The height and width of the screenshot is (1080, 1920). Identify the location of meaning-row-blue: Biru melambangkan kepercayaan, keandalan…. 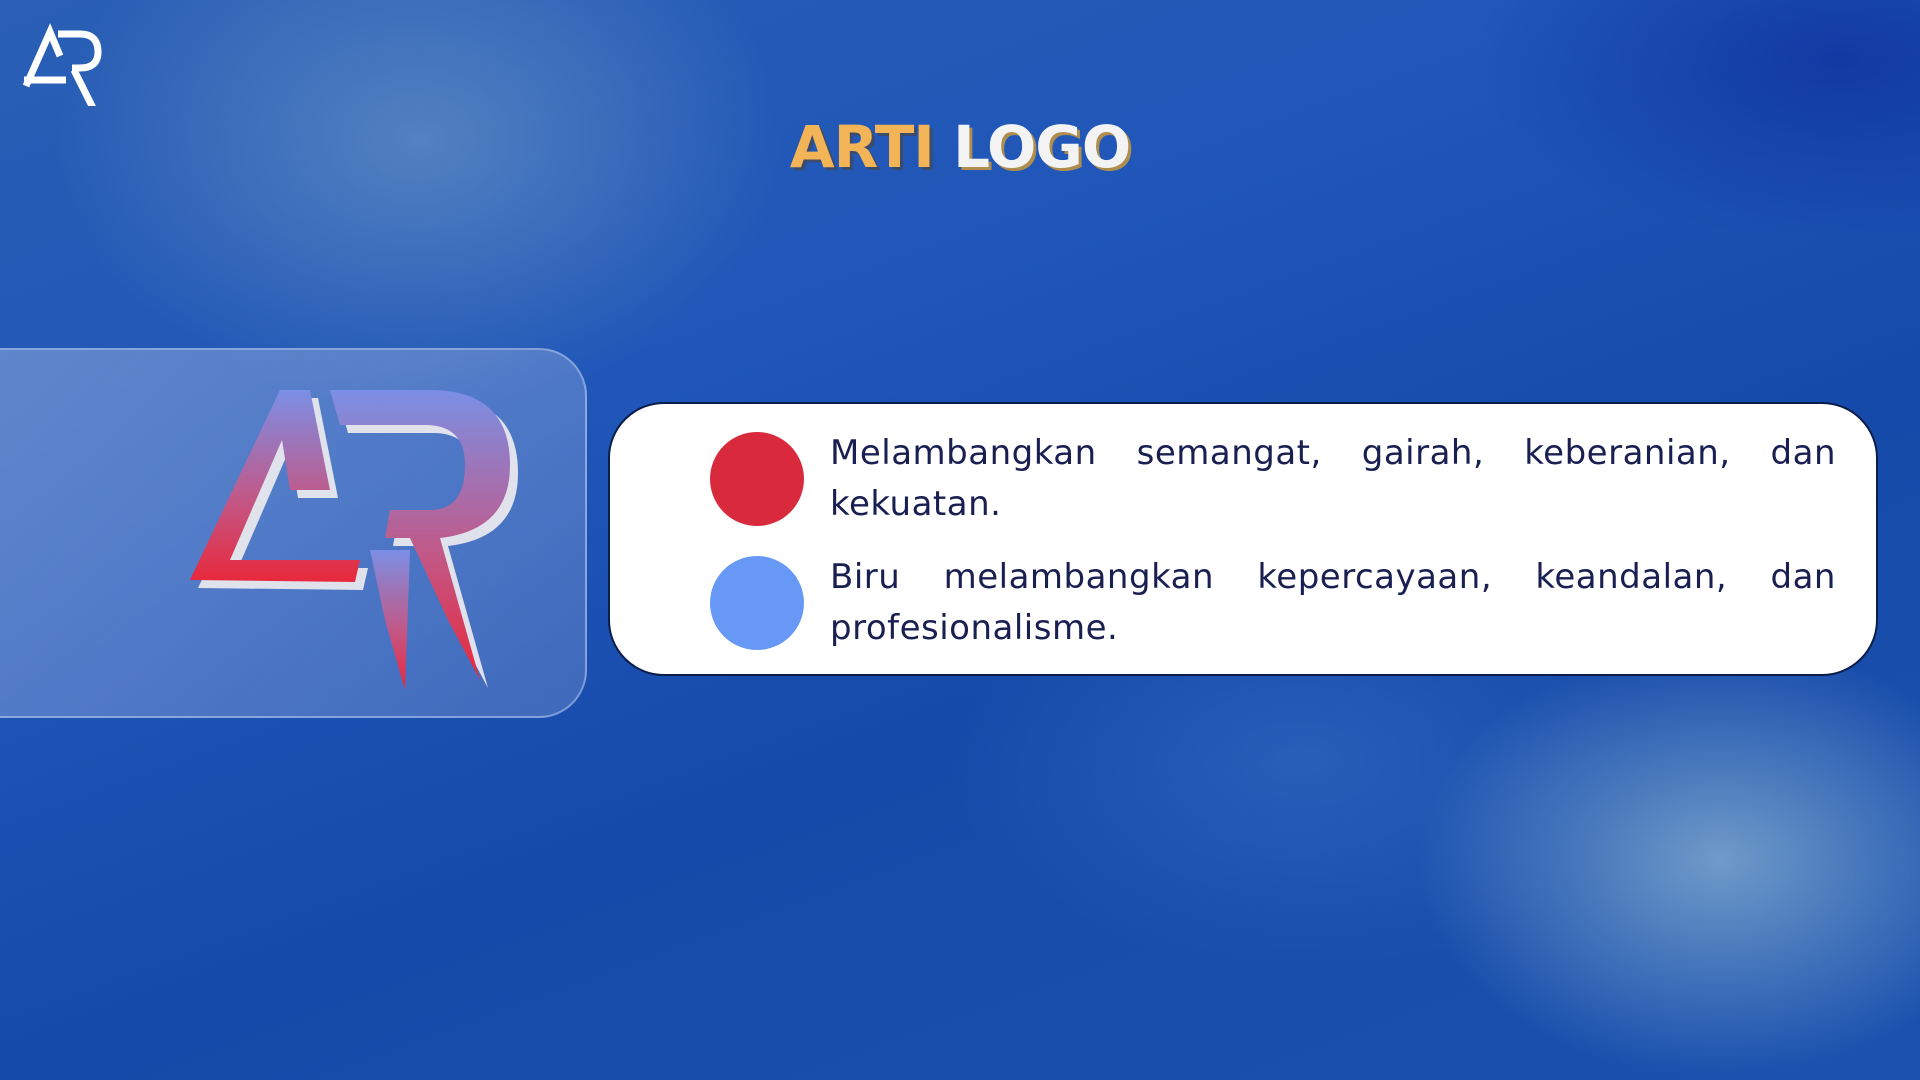
(1273, 603).